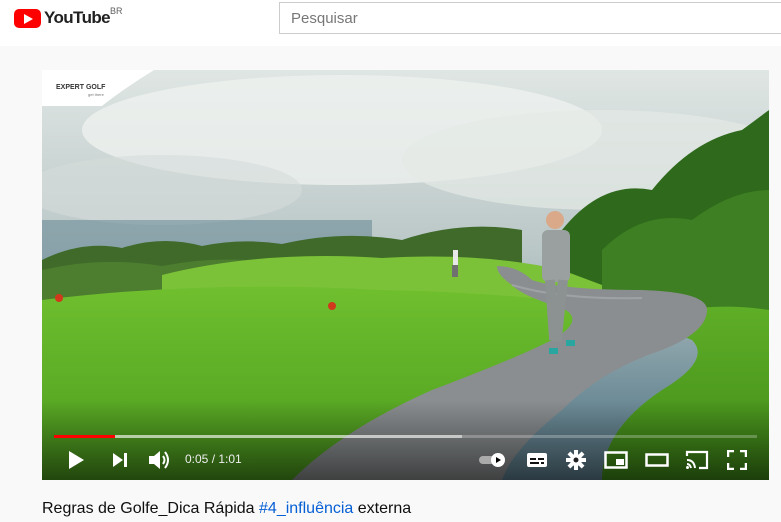 The height and width of the screenshot is (522, 781). I want to click on youtube-logo: YouTube BR, so click(68, 17).